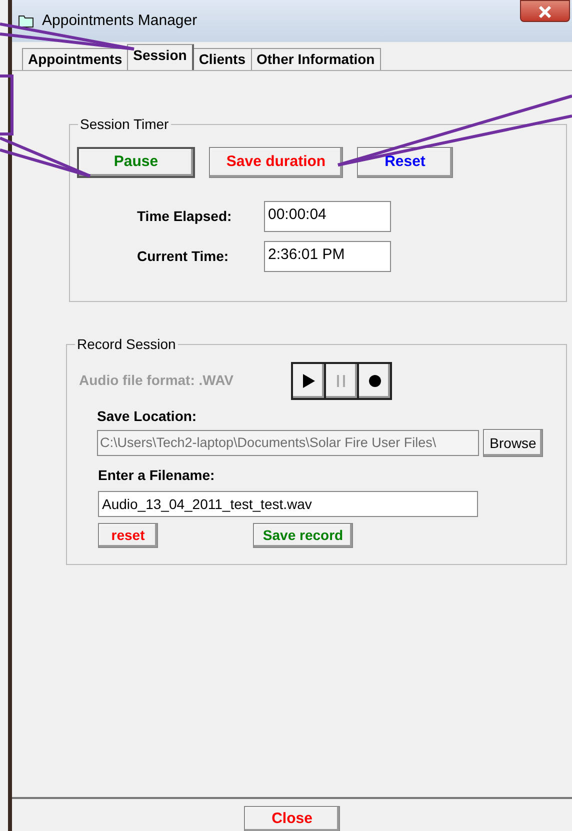 The height and width of the screenshot is (831, 572). What do you see at coordinates (128, 535) in the screenshot?
I see `record-button: reset` at bounding box center [128, 535].